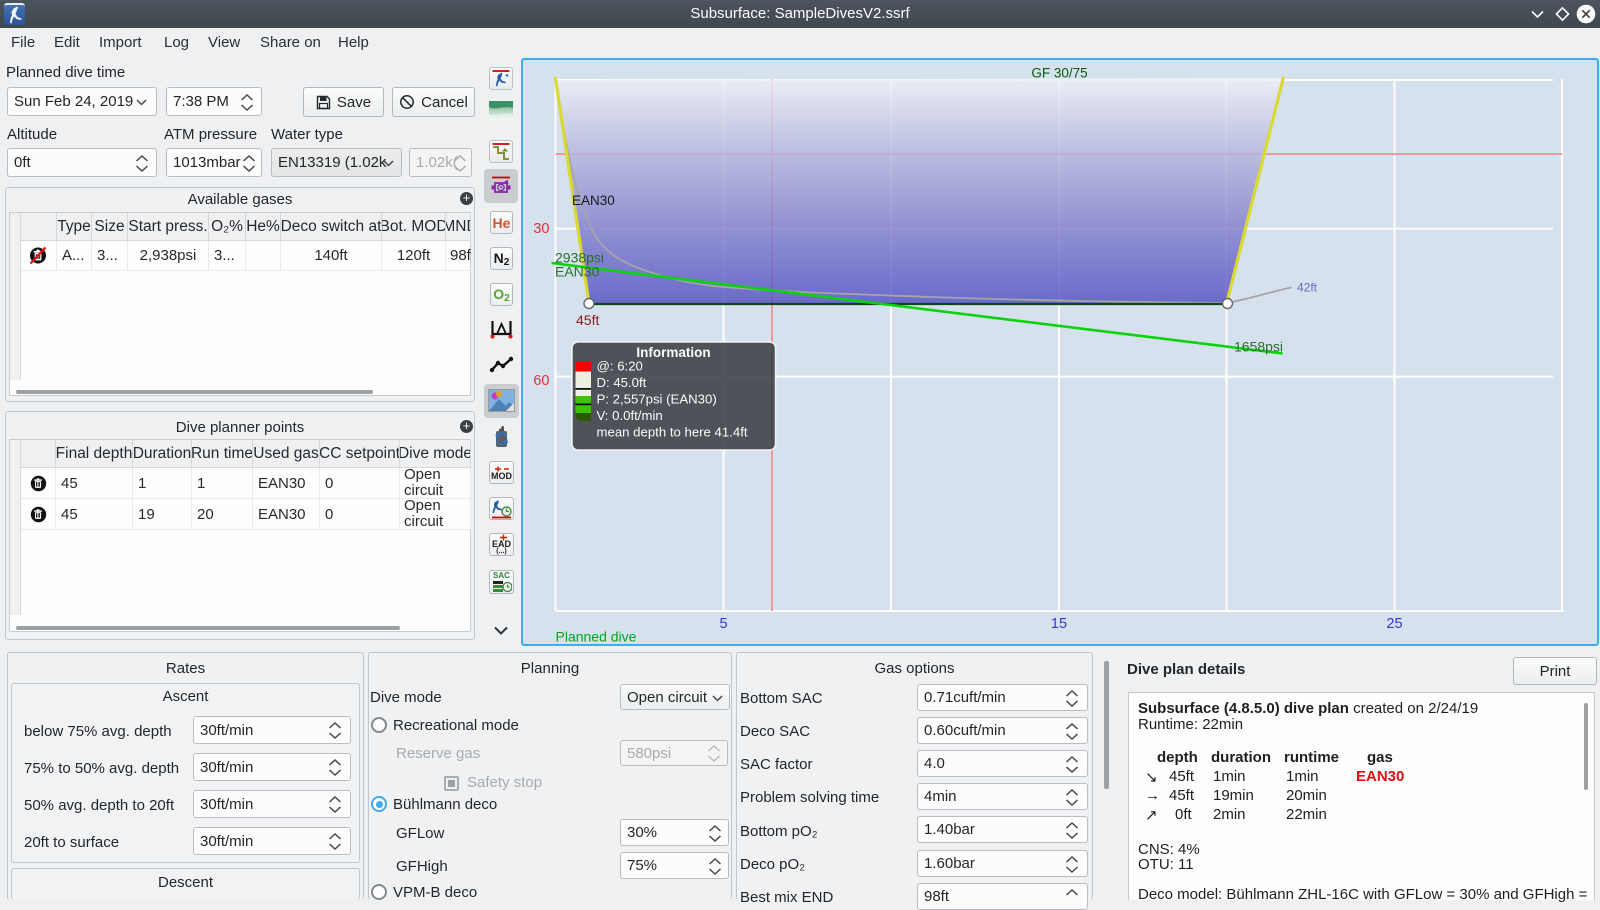 Image resolution: width=1600 pixels, height=910 pixels. Describe the element at coordinates (1059, 73) in the screenshot. I see `svg-text: GF 30/75` at that location.